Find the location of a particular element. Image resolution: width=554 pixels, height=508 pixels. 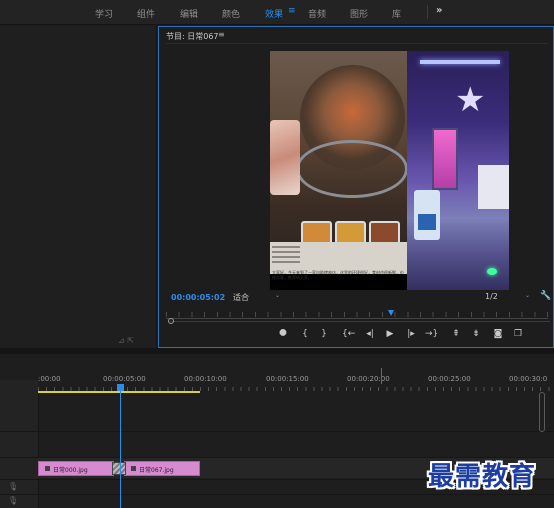

sequence-end-marker is located at coordinates (381, 376).